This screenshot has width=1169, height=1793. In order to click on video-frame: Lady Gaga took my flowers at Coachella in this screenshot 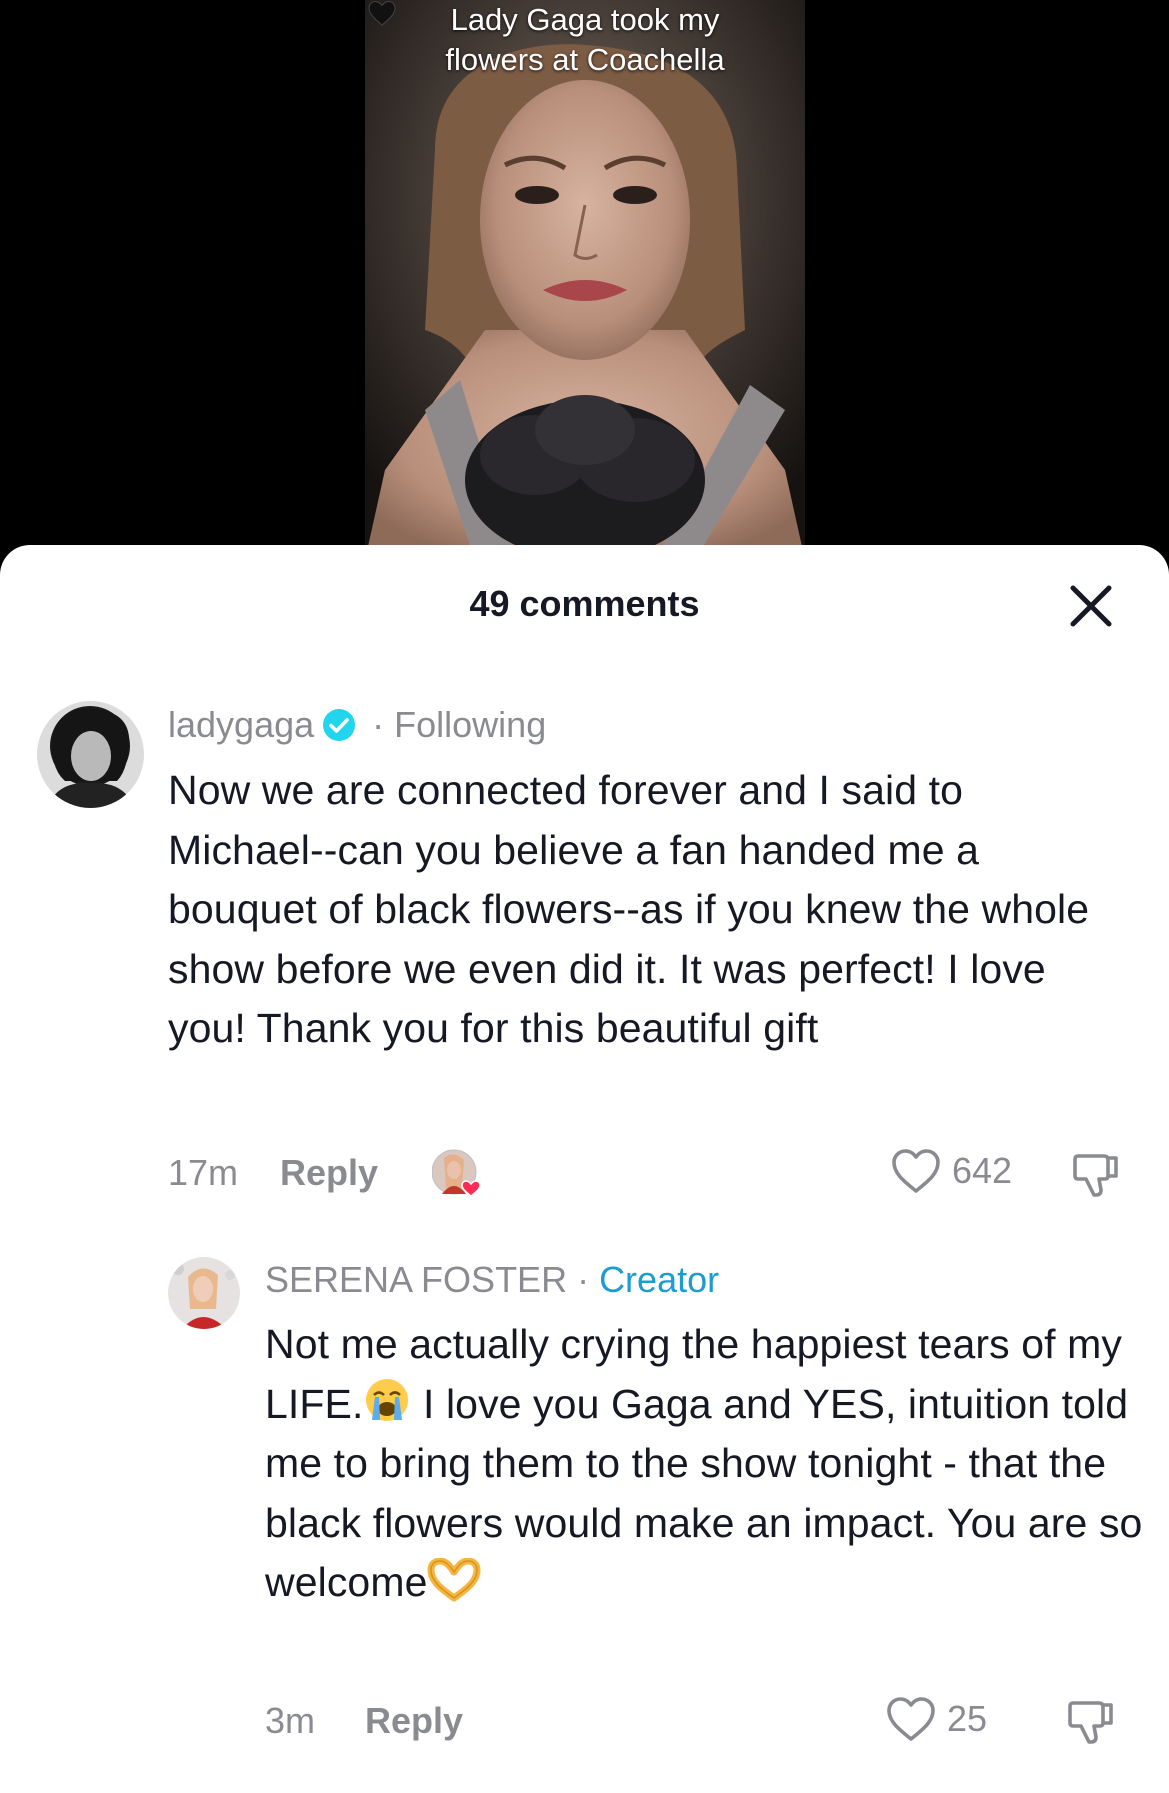, I will do `click(585, 280)`.